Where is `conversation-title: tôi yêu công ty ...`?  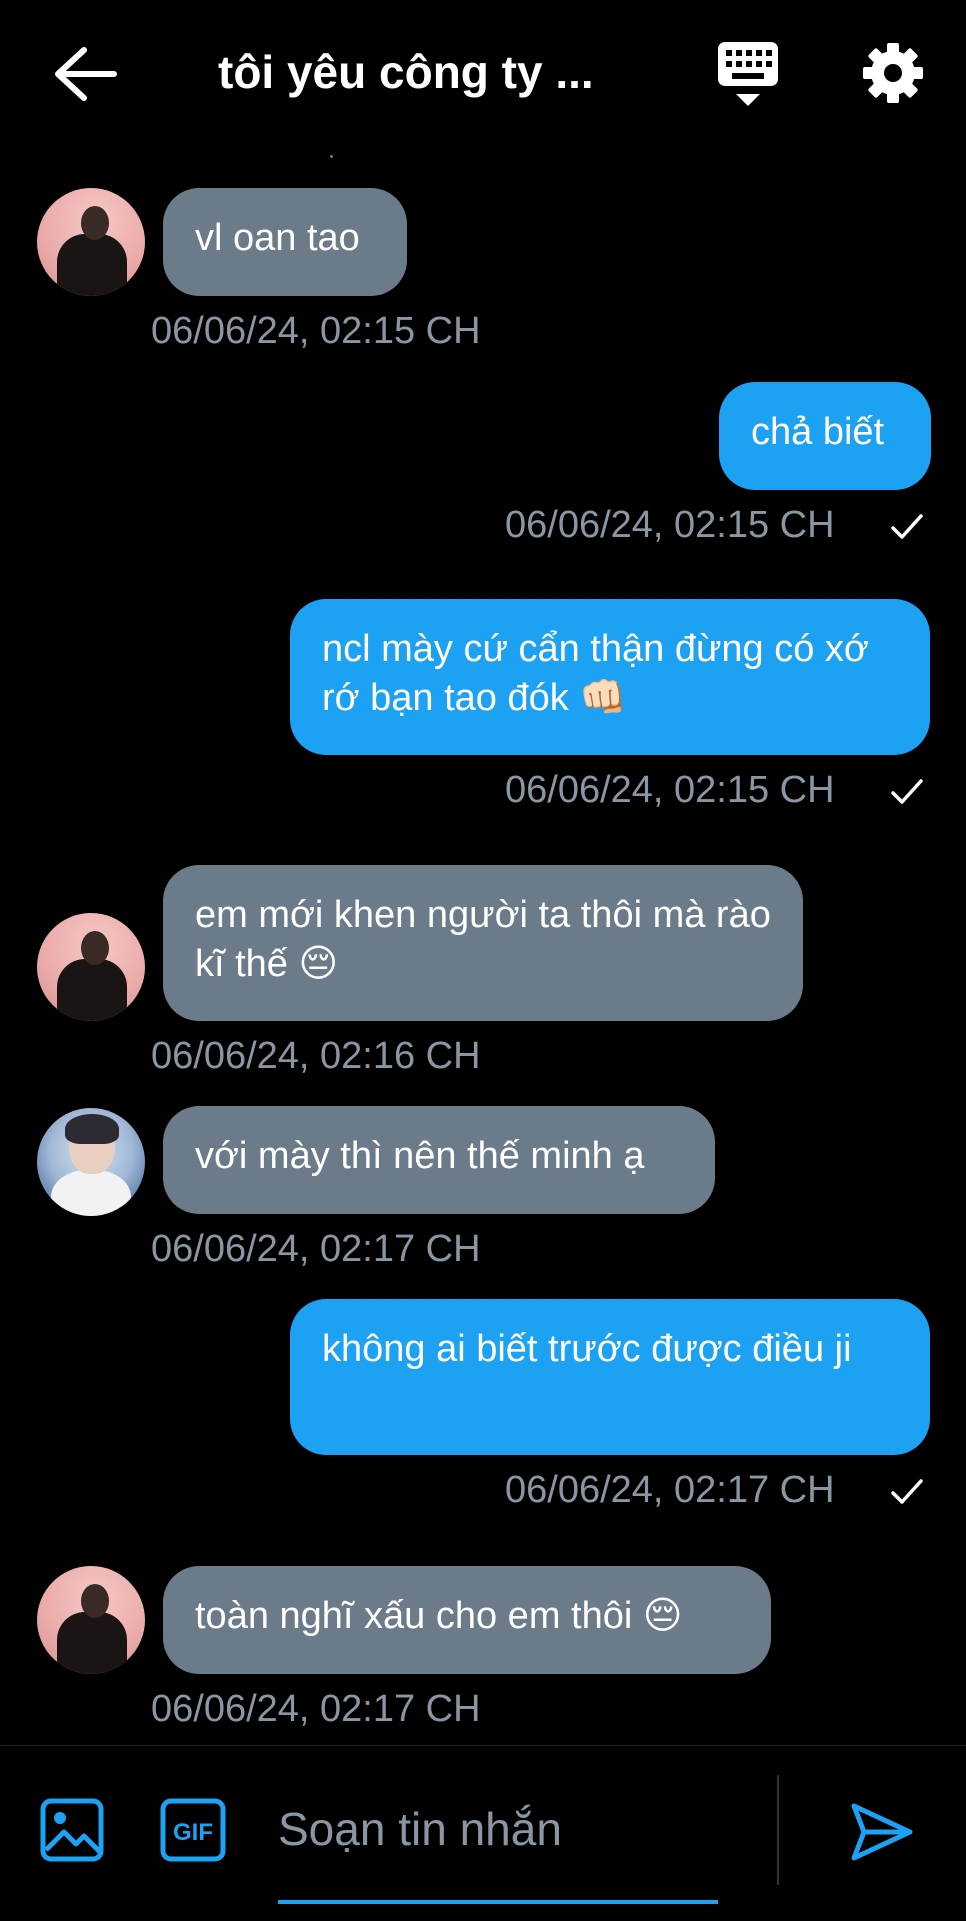 conversation-title: tôi yêu công ty ... is located at coordinates (406, 72).